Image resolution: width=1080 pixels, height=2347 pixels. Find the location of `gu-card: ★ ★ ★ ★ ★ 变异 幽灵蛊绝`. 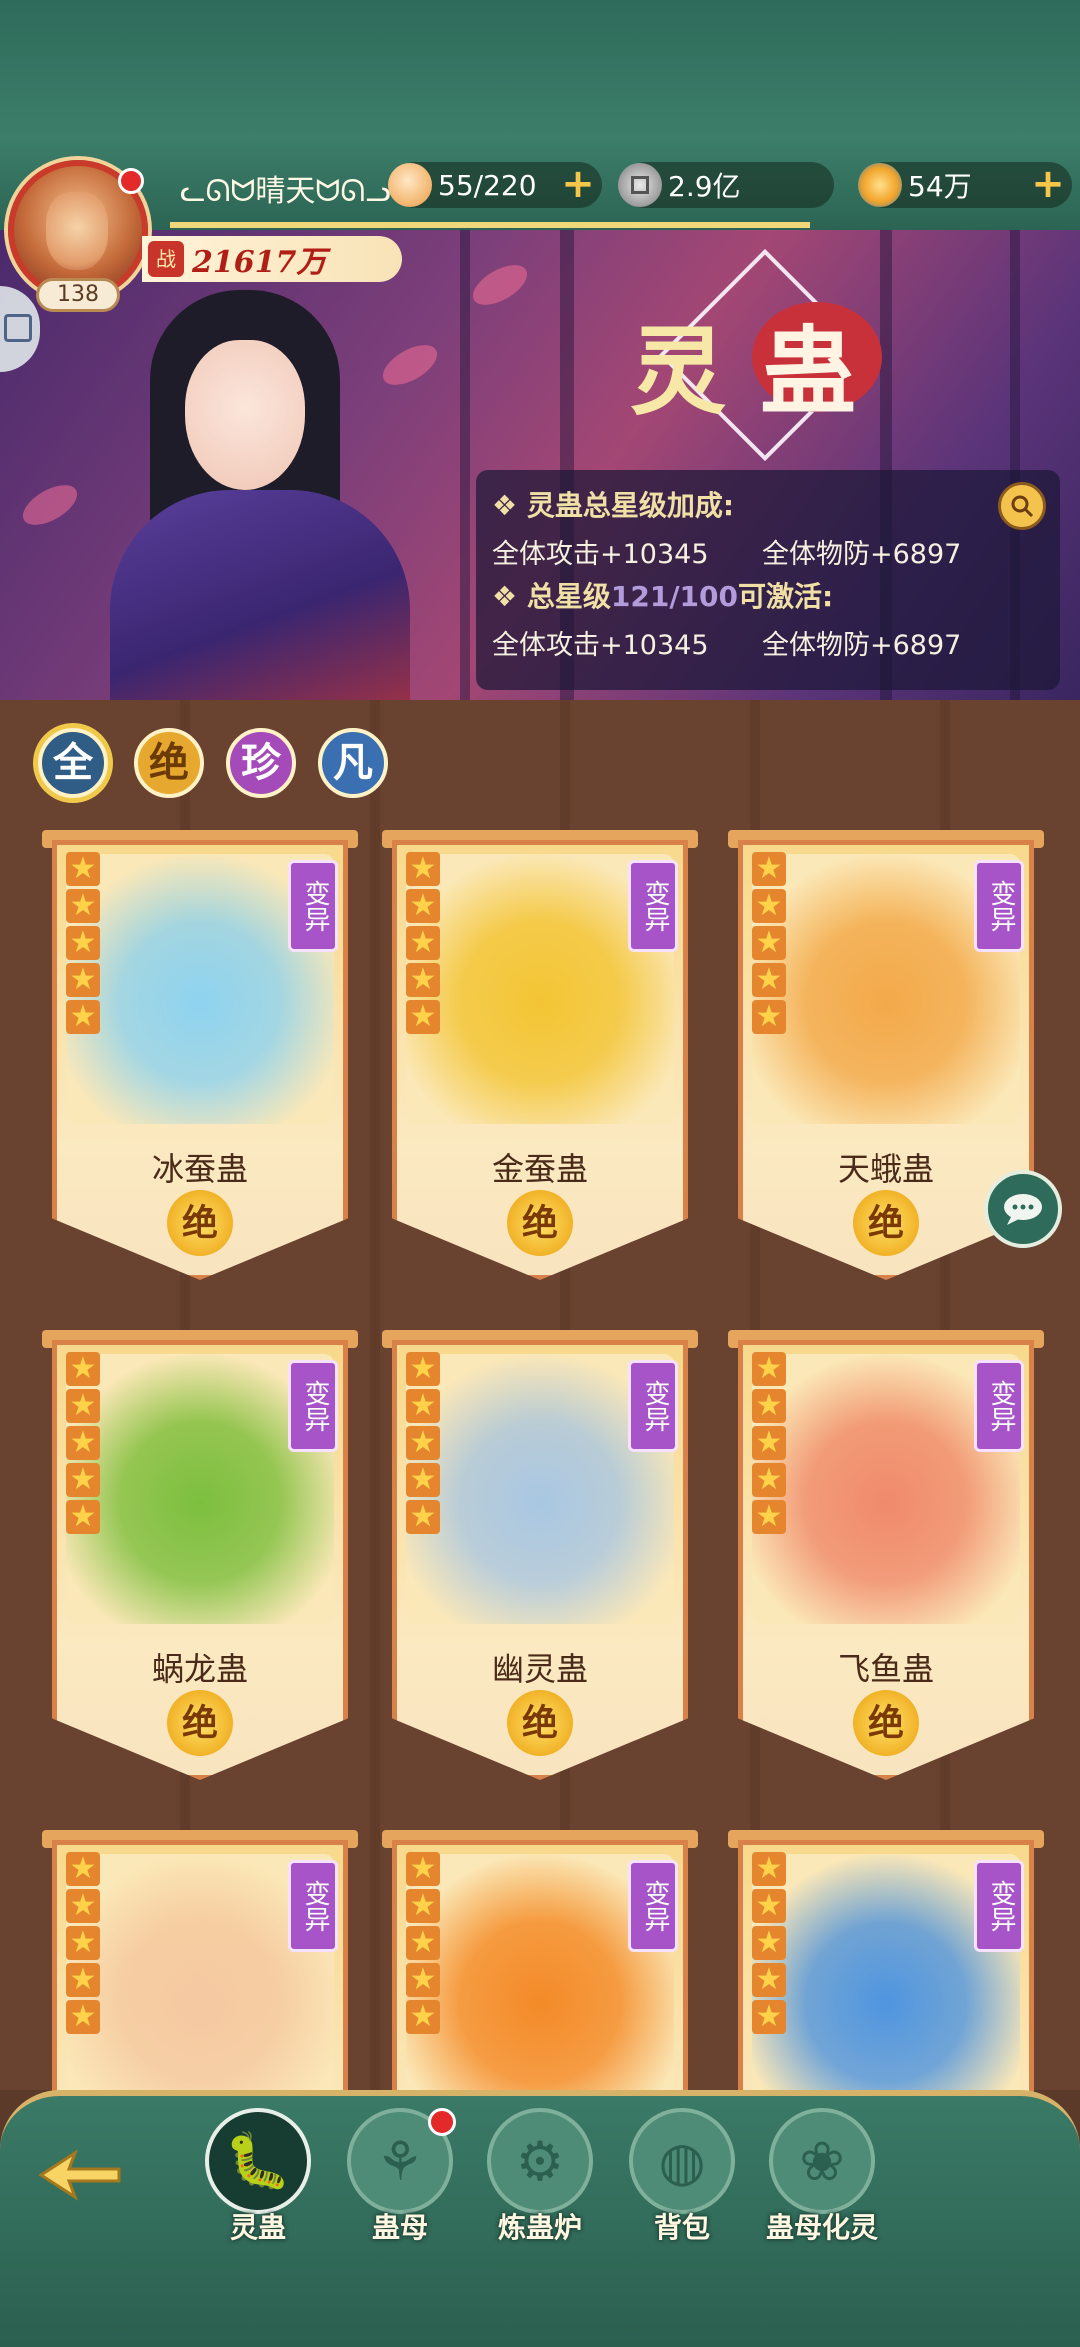

gu-card: ★ ★ ★ ★ ★ 变异 幽灵蛊绝 is located at coordinates (540, 1564).